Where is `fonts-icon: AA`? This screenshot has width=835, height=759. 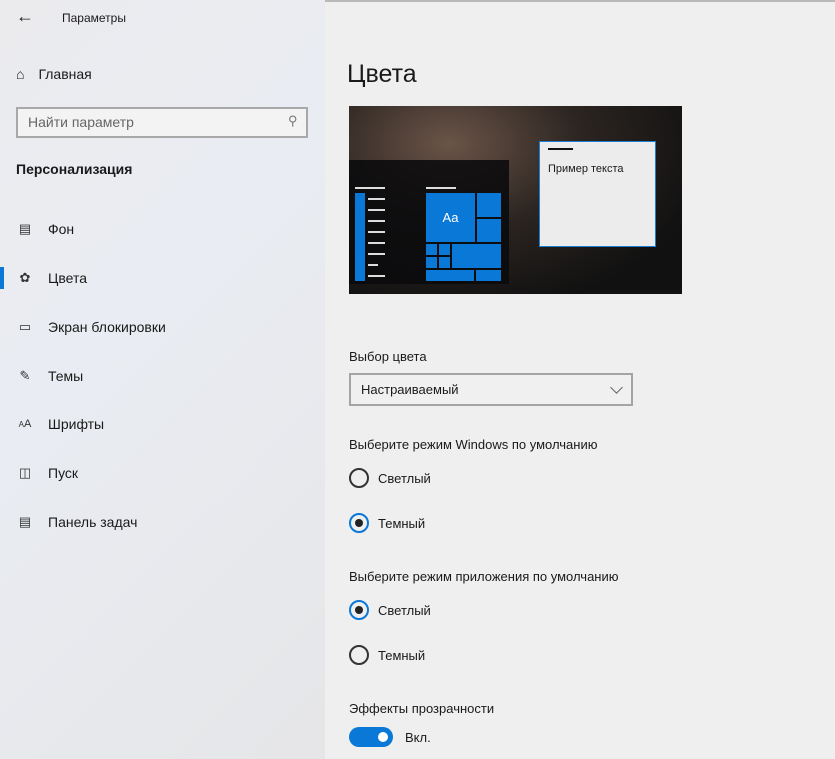
fonts-icon: AA is located at coordinates (25, 424).